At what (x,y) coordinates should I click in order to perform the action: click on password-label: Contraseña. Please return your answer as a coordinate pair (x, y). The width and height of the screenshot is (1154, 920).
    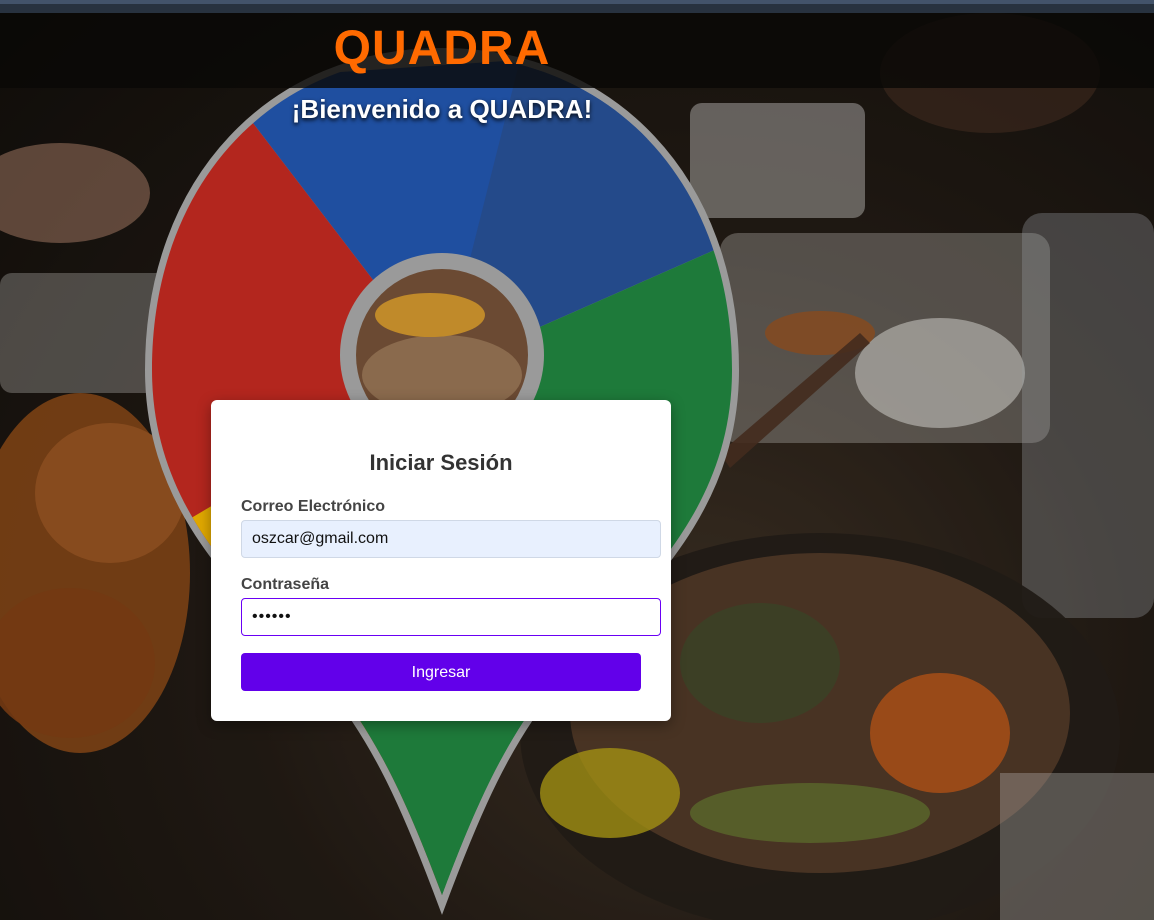
    Looking at the image, I should click on (285, 584).